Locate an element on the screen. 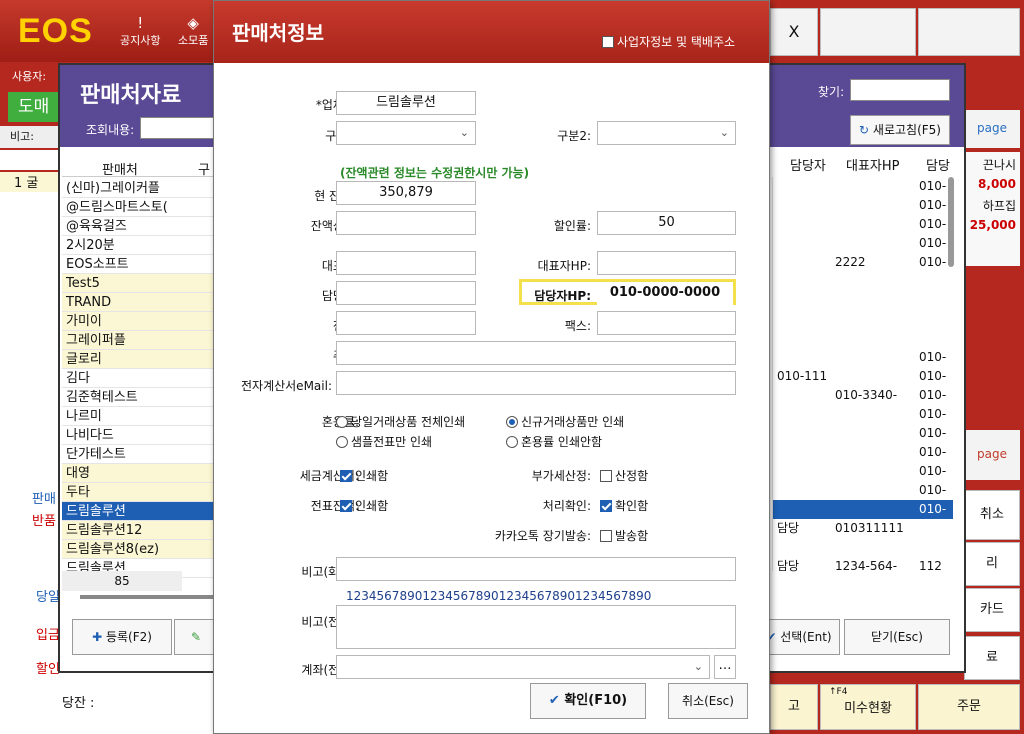  email-input is located at coordinates (536, 383).